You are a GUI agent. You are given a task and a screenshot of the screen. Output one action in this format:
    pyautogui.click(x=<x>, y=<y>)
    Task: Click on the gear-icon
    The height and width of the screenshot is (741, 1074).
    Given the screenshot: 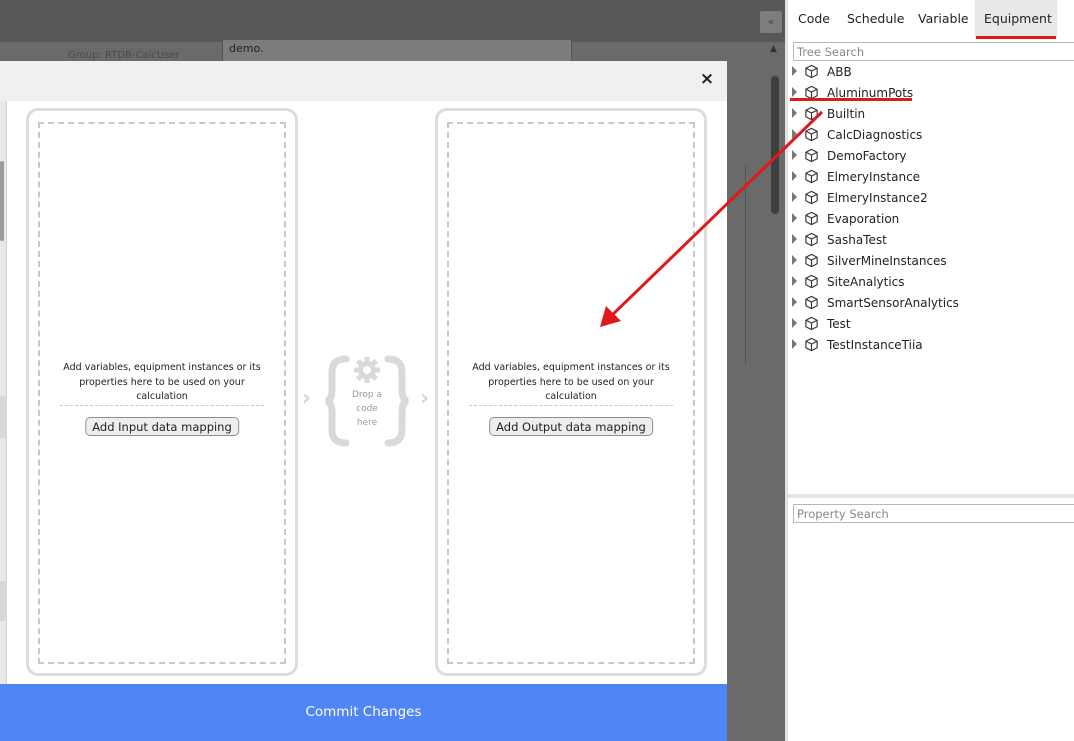 What is the action you would take?
    pyautogui.click(x=367, y=370)
    